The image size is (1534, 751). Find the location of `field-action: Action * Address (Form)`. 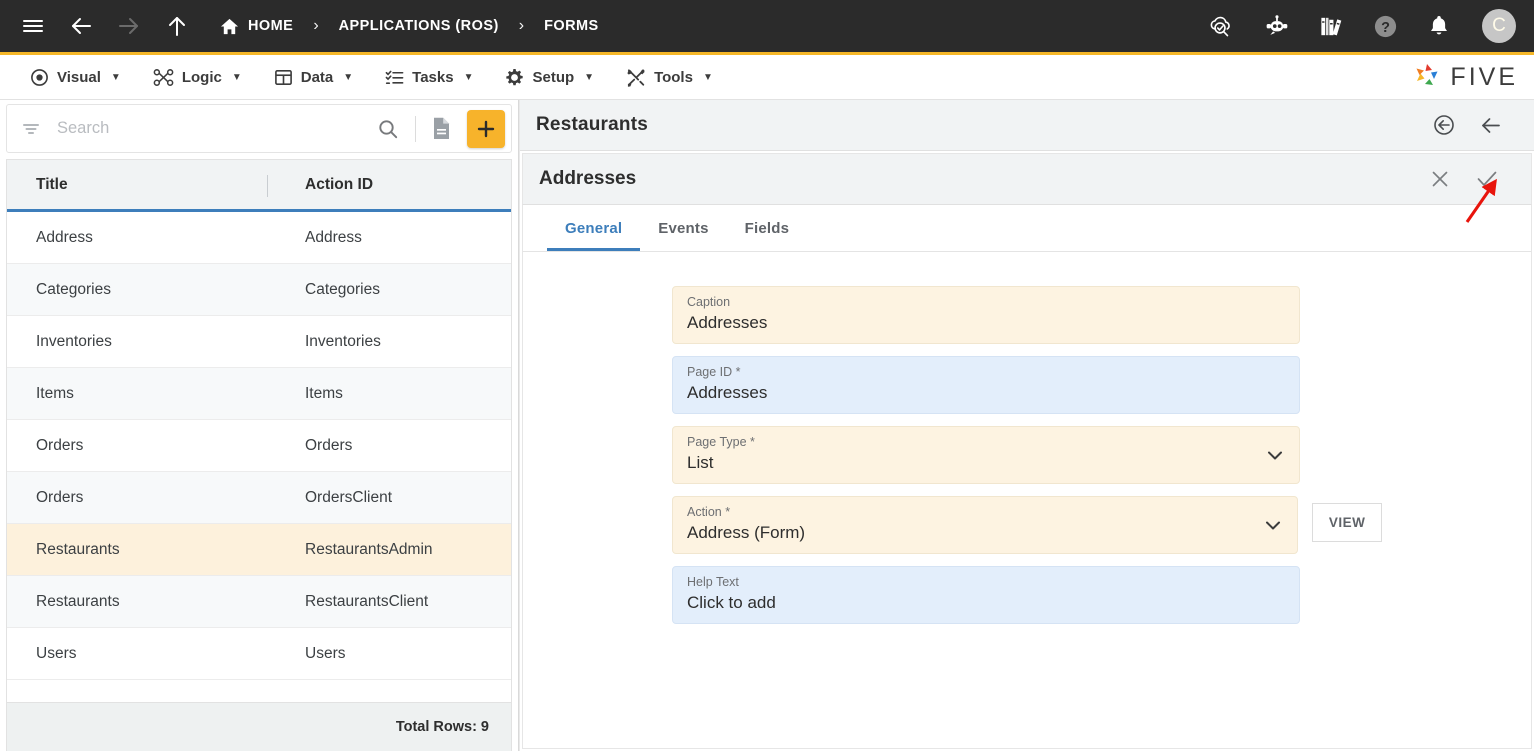

field-action: Action * Address (Form) is located at coordinates (985, 525).